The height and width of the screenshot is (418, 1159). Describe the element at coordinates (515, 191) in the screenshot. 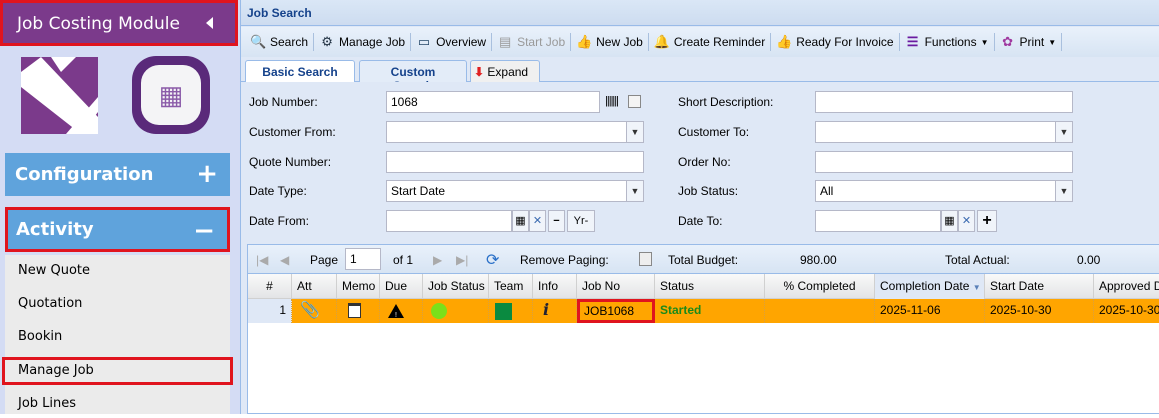

I see `date-type-select: Start Date ▼` at that location.